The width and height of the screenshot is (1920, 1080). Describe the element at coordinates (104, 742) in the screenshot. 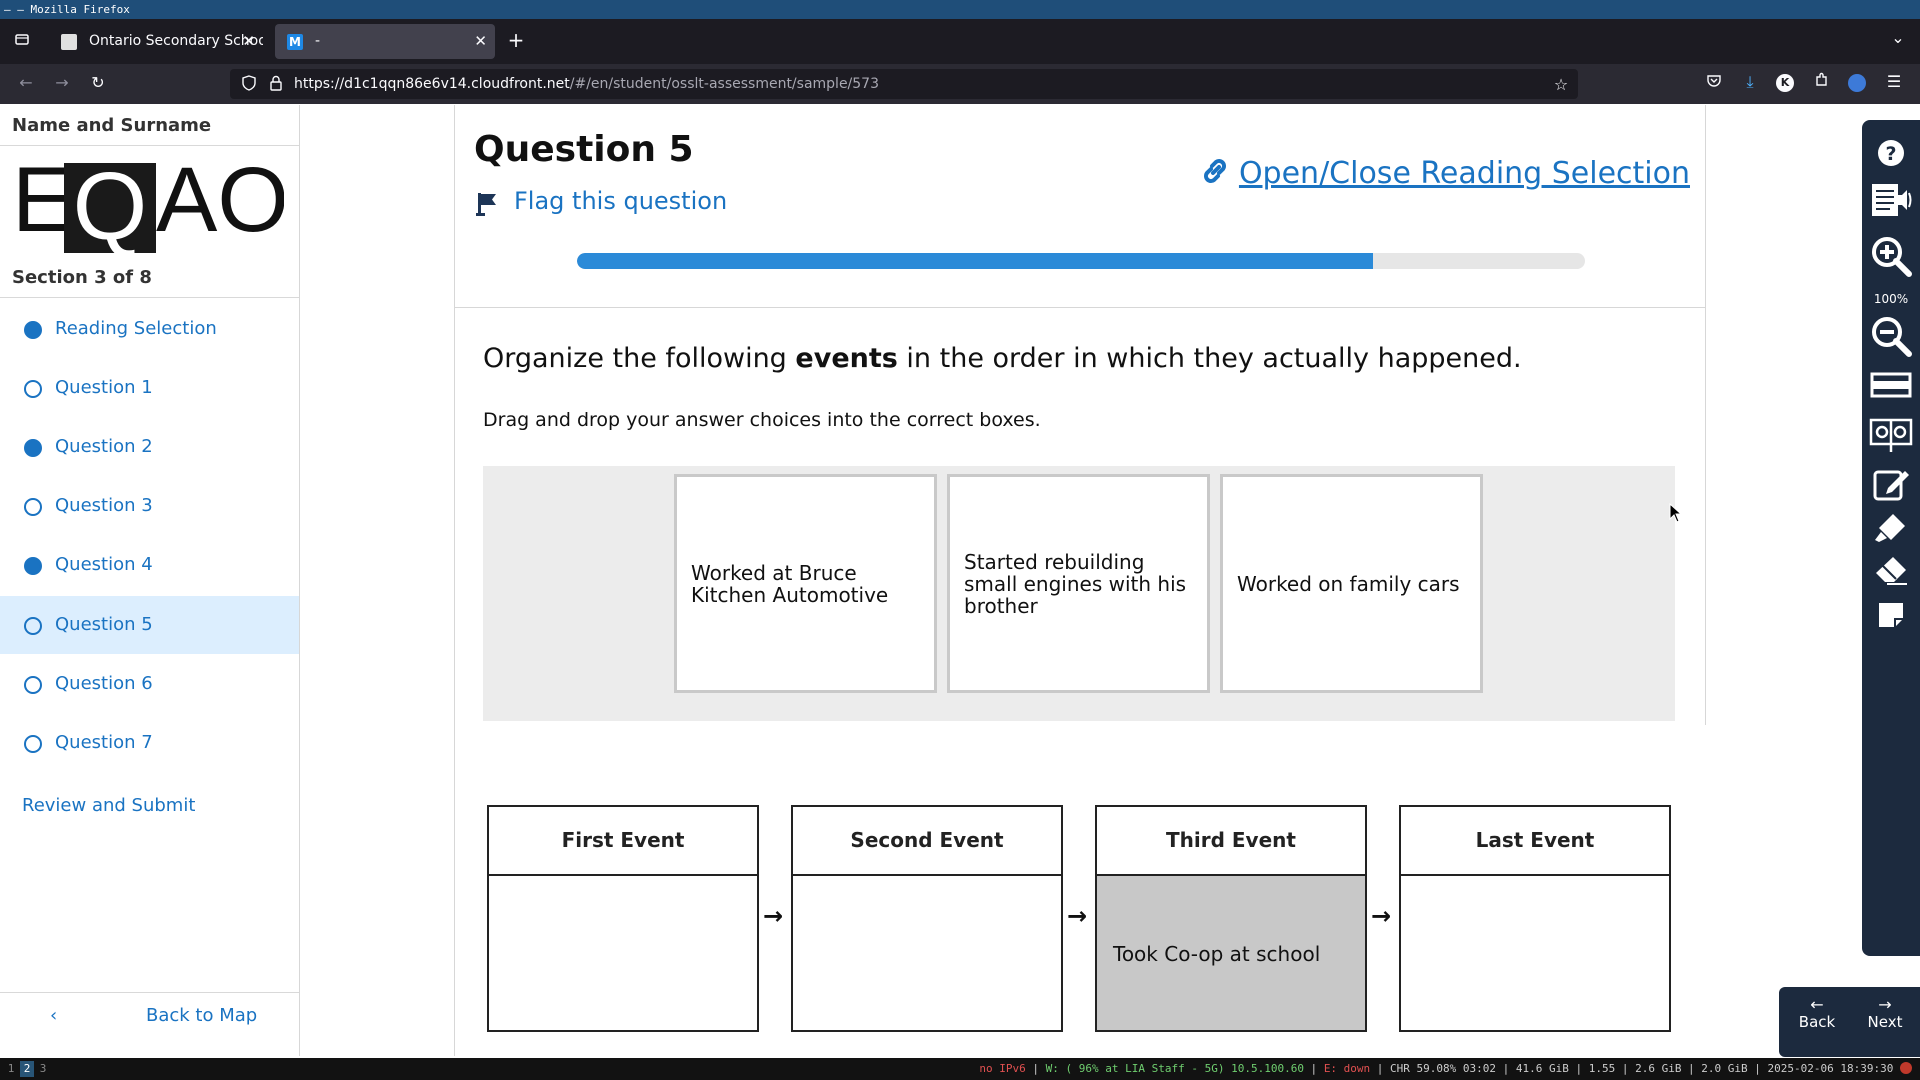

I see `nav-item-label: Question 7` at that location.